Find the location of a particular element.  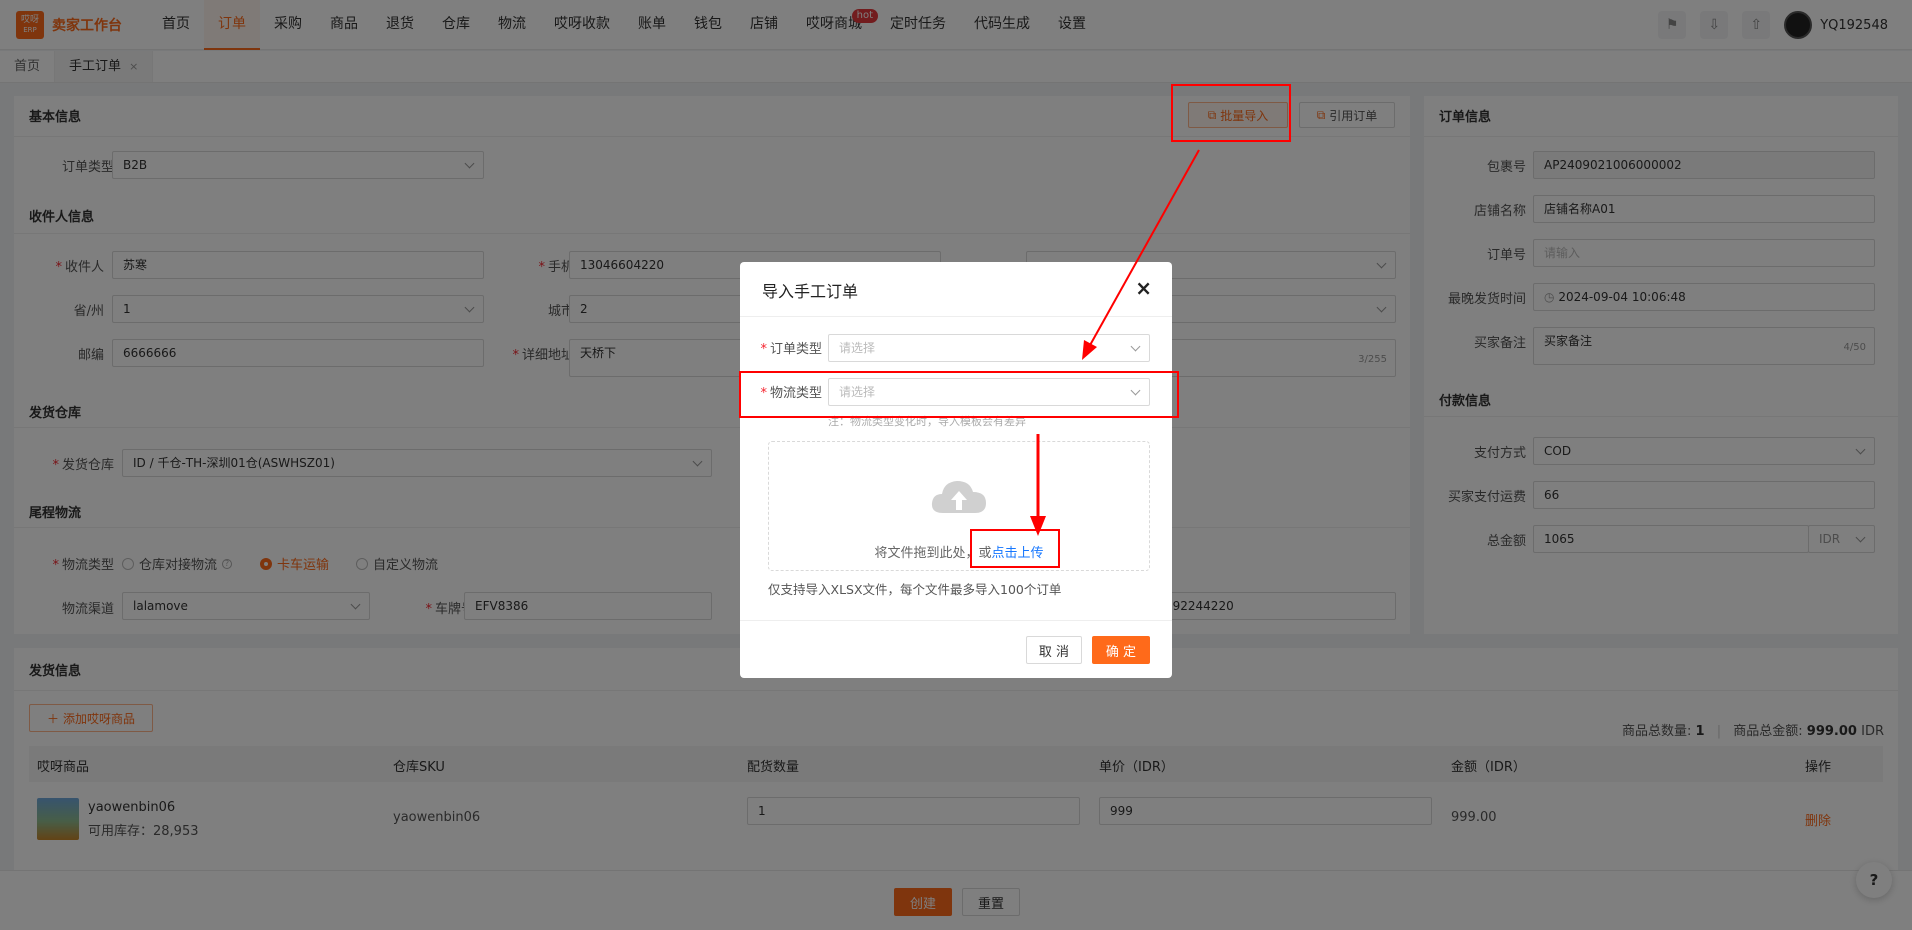

cloud-upload-icon is located at coordinates (958, 497).